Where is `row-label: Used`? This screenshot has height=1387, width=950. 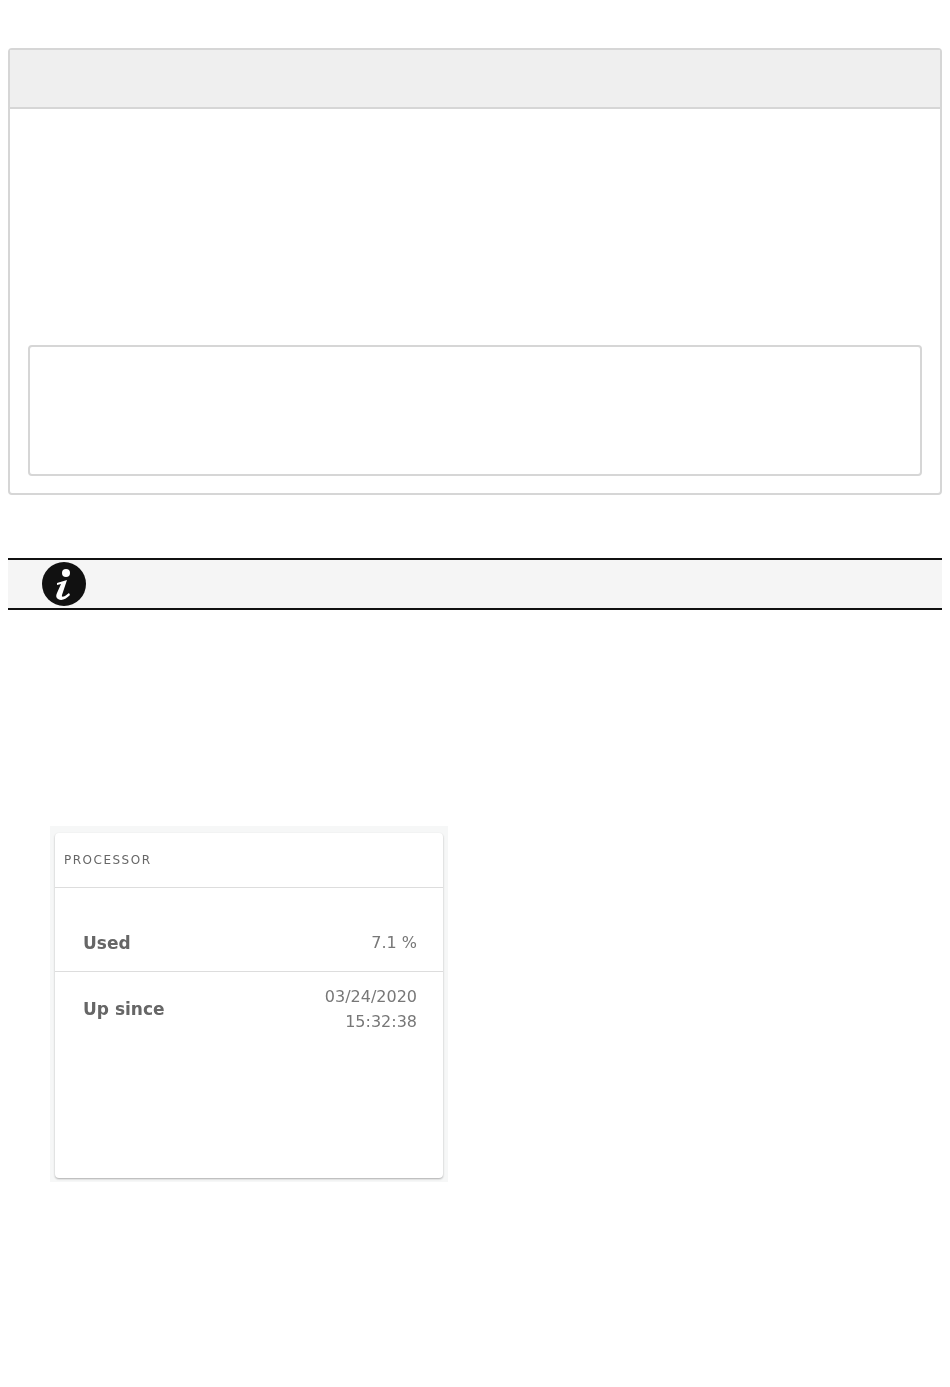
row-label: Used is located at coordinates (107, 942).